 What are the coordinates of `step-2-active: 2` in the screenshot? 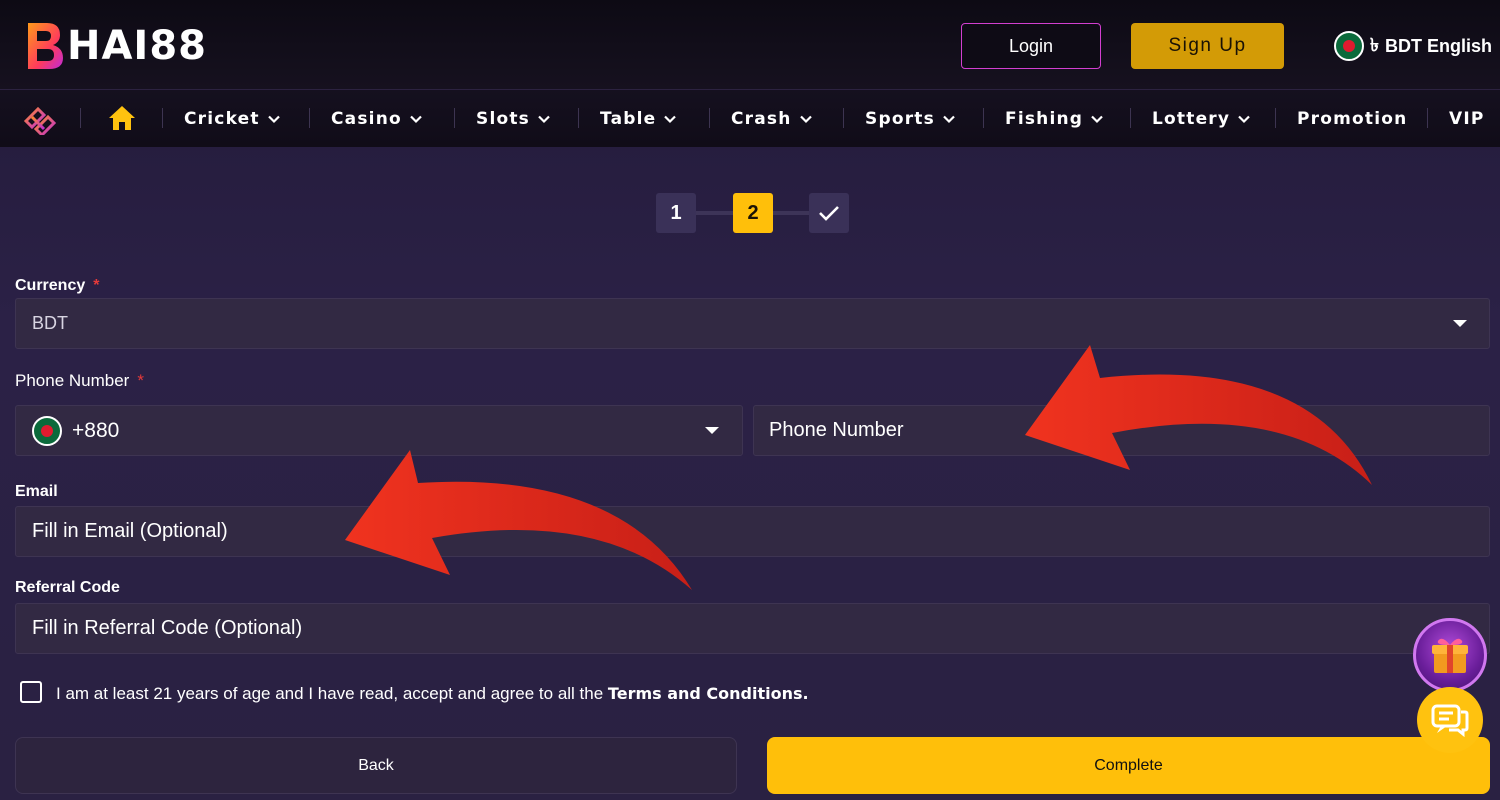 It's located at (753, 213).